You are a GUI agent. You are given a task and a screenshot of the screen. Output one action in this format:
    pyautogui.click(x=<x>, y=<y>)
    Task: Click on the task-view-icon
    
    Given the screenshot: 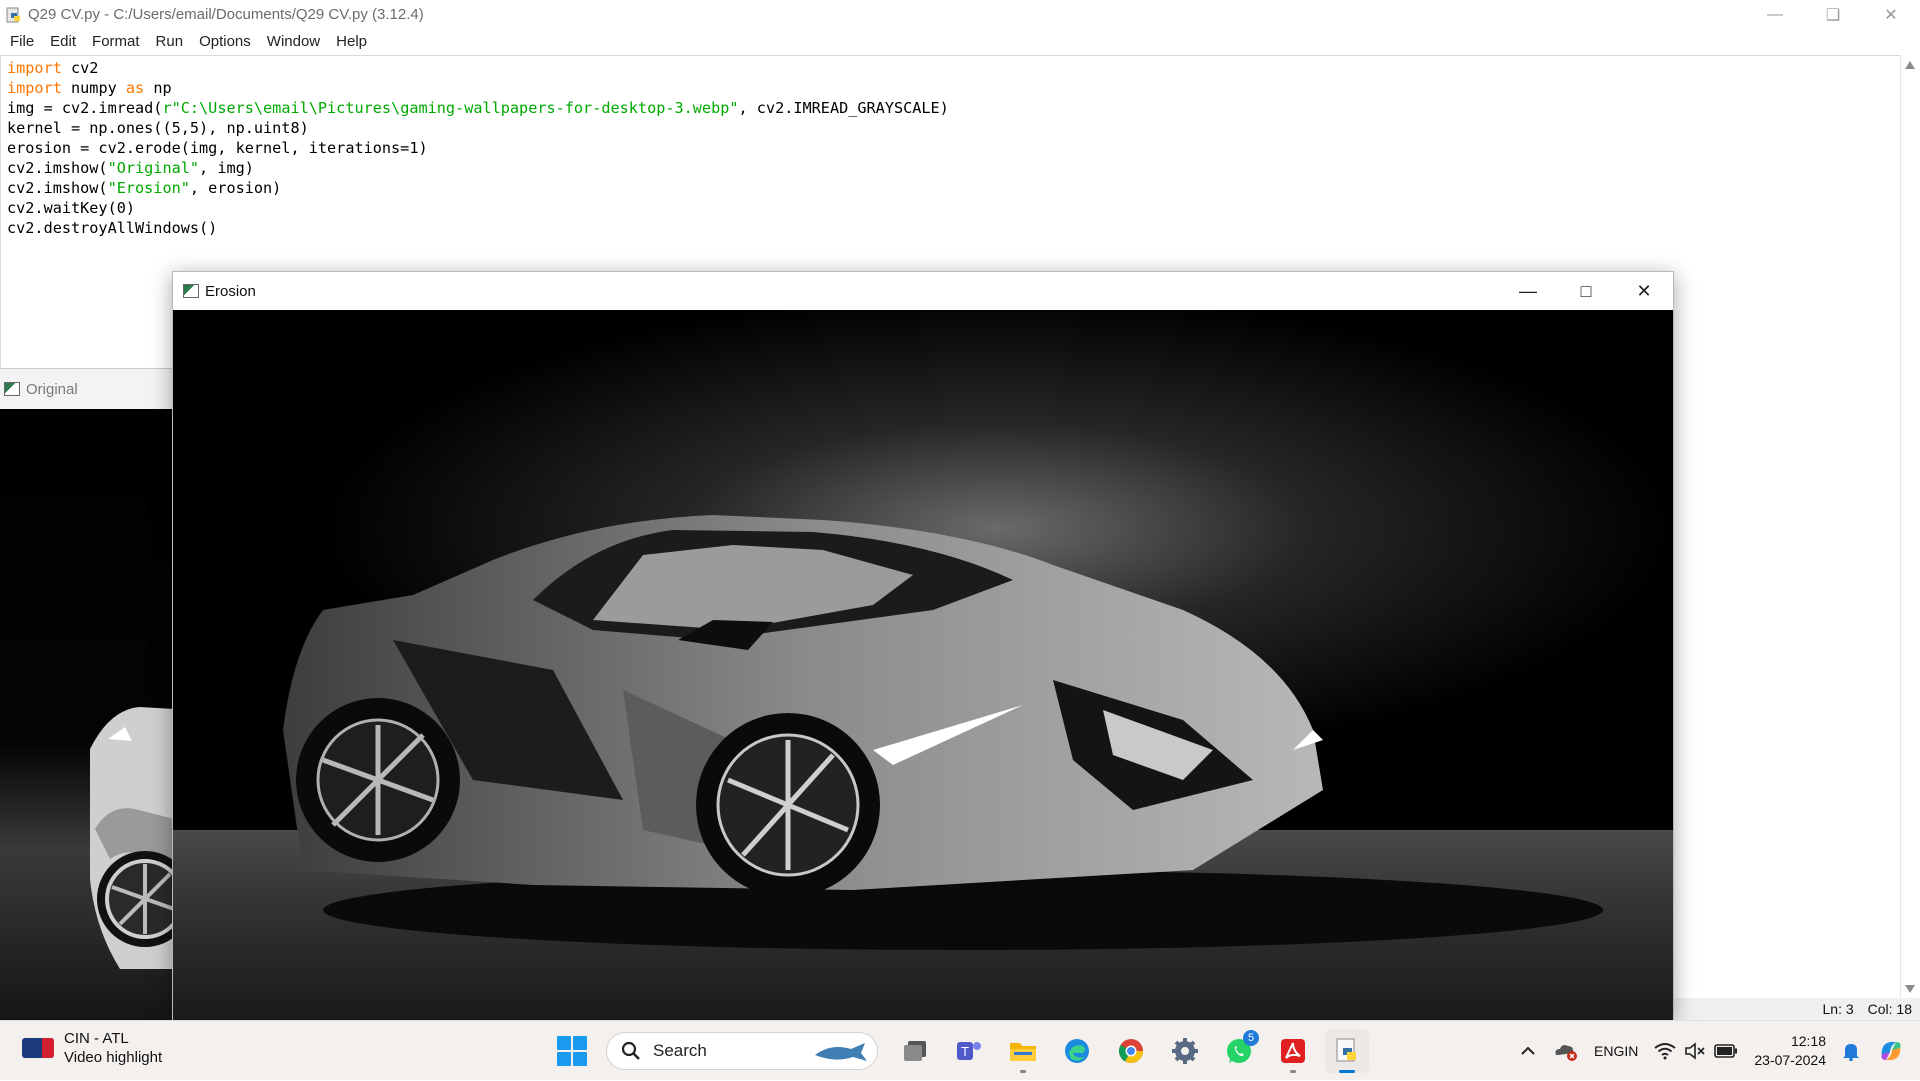 What is the action you would take?
    pyautogui.click(x=915, y=1051)
    